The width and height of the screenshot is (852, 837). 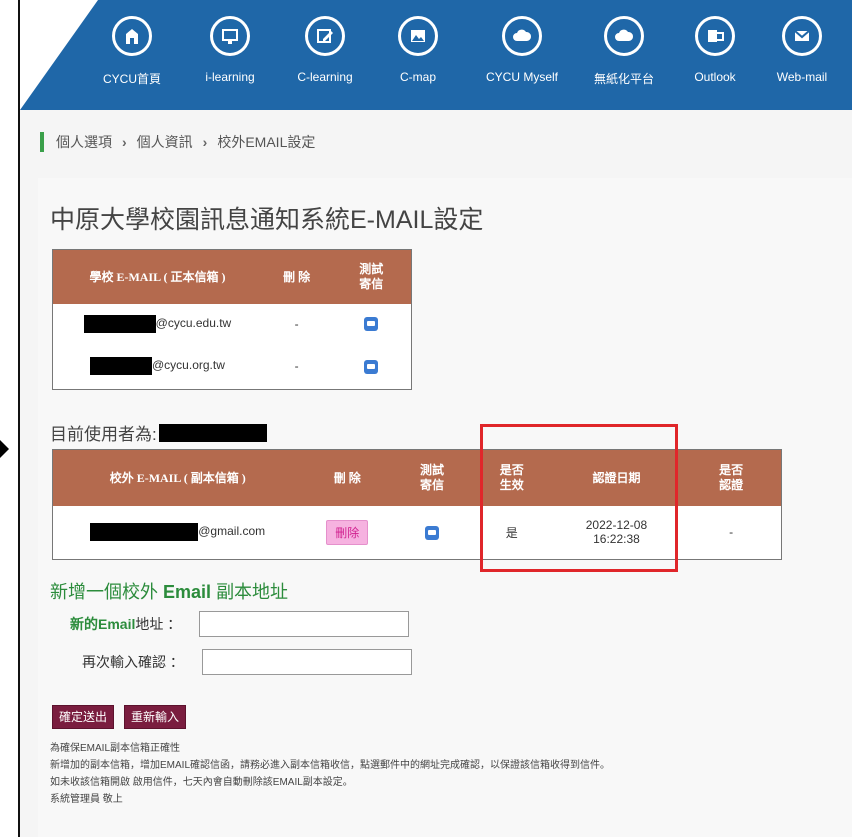 What do you see at coordinates (155, 717) in the screenshot?
I see `reset-button: 重新輸入` at bounding box center [155, 717].